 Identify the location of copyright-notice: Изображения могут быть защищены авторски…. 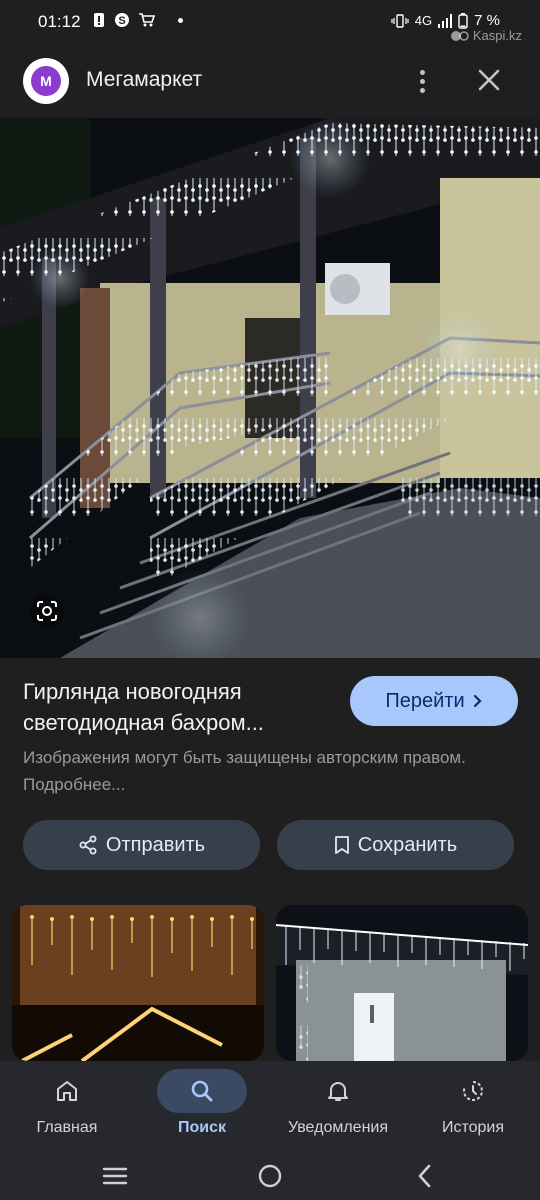
(258, 771).